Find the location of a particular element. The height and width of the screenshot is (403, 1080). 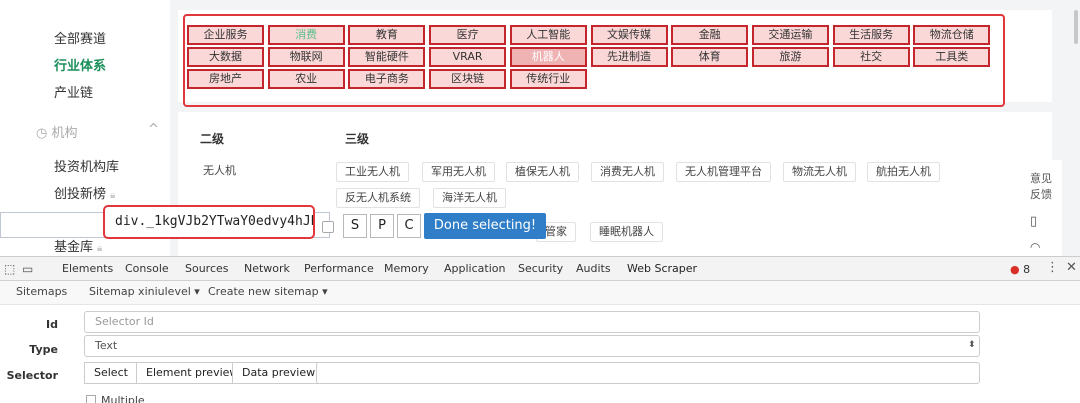

tab-console: Console is located at coordinates (147, 269).